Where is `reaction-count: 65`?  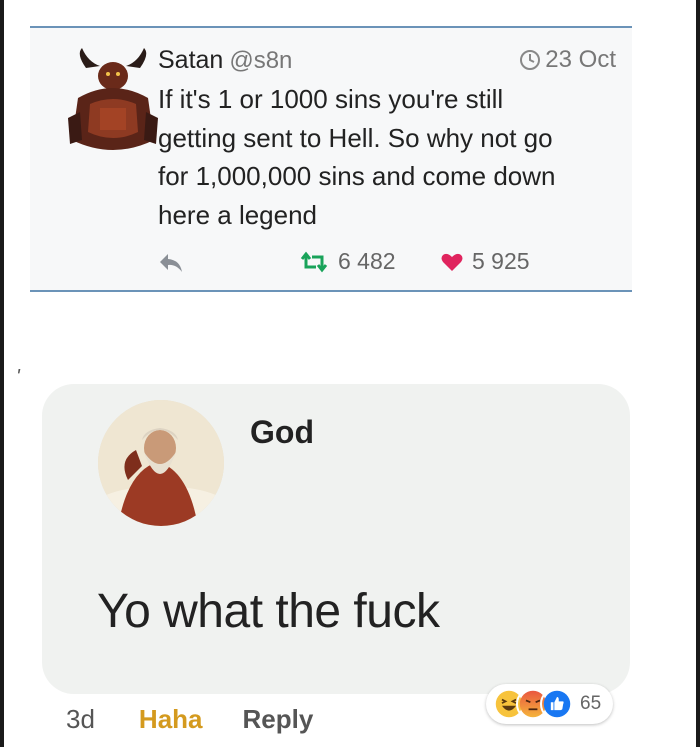
reaction-count: 65 is located at coordinates (591, 703).